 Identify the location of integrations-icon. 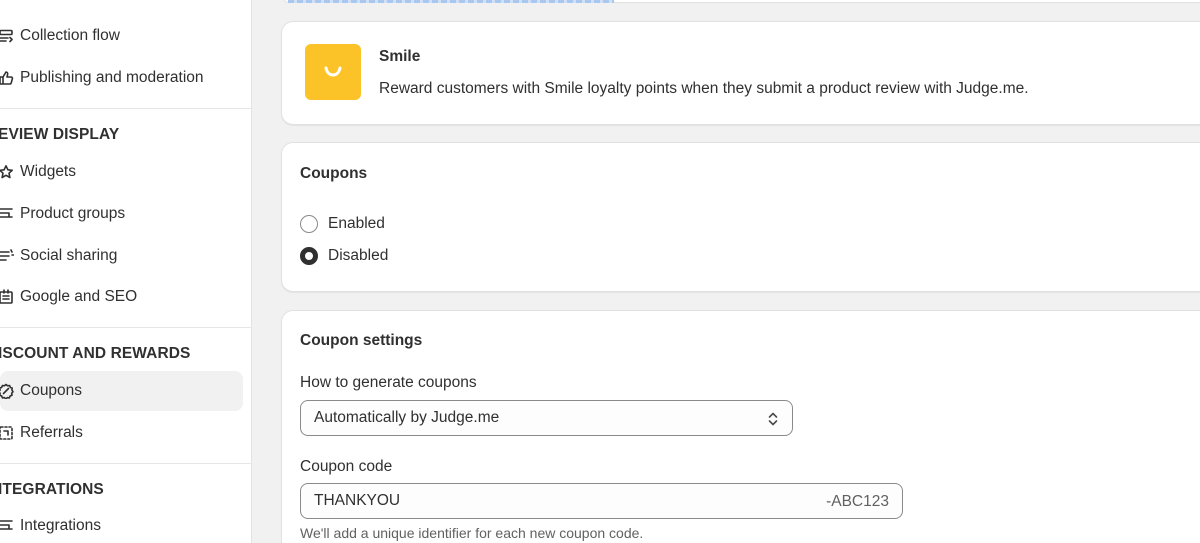
(8, 526).